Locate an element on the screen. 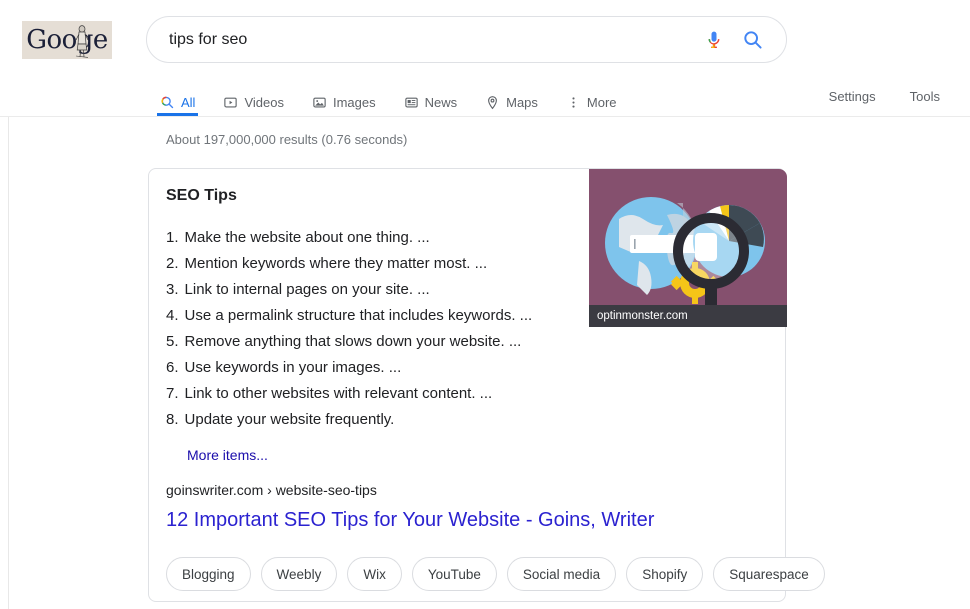  list-item-number: 7. is located at coordinates (172, 393).